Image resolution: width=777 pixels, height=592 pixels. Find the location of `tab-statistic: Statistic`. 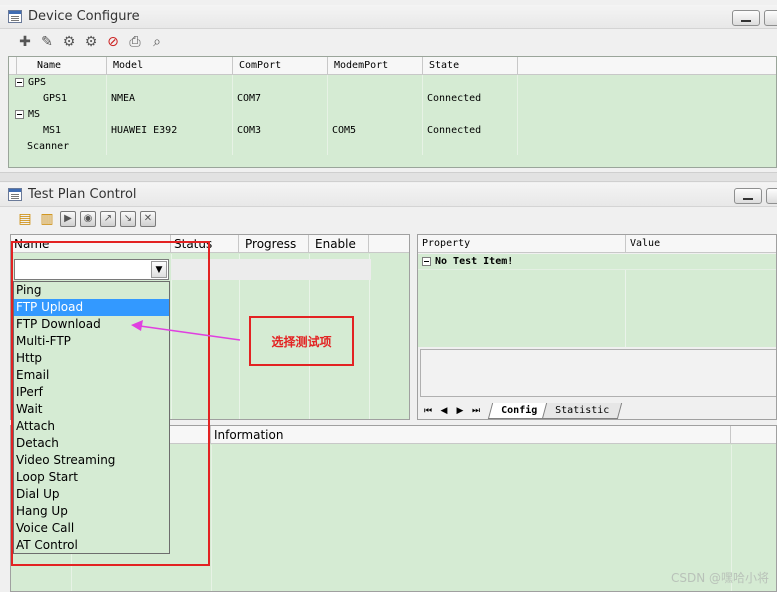

tab-statistic: Statistic is located at coordinates (582, 411).